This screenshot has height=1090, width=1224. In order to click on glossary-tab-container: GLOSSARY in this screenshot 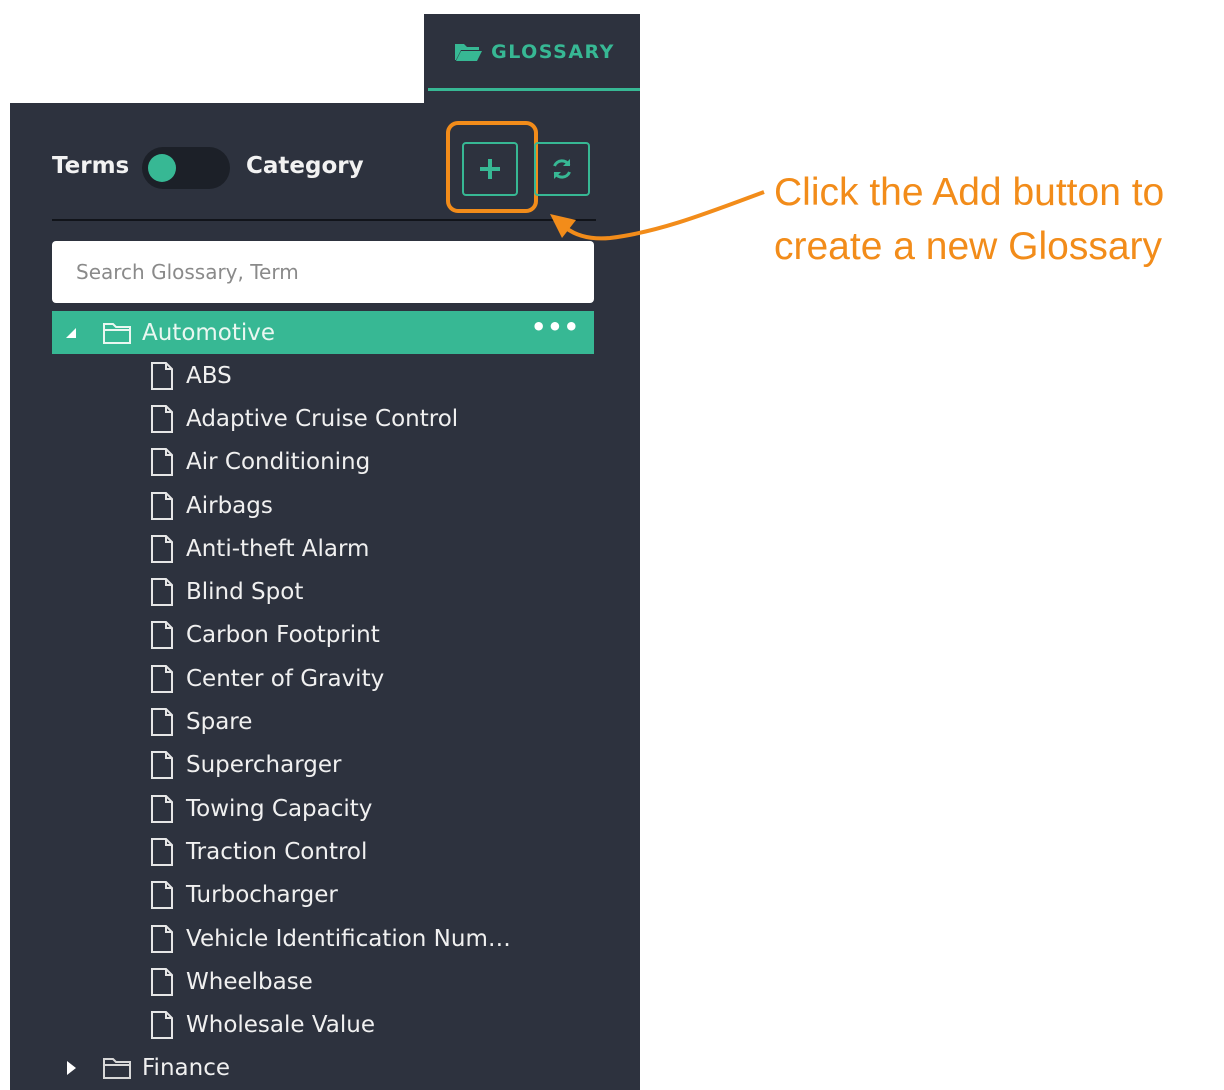, I will do `click(532, 59)`.